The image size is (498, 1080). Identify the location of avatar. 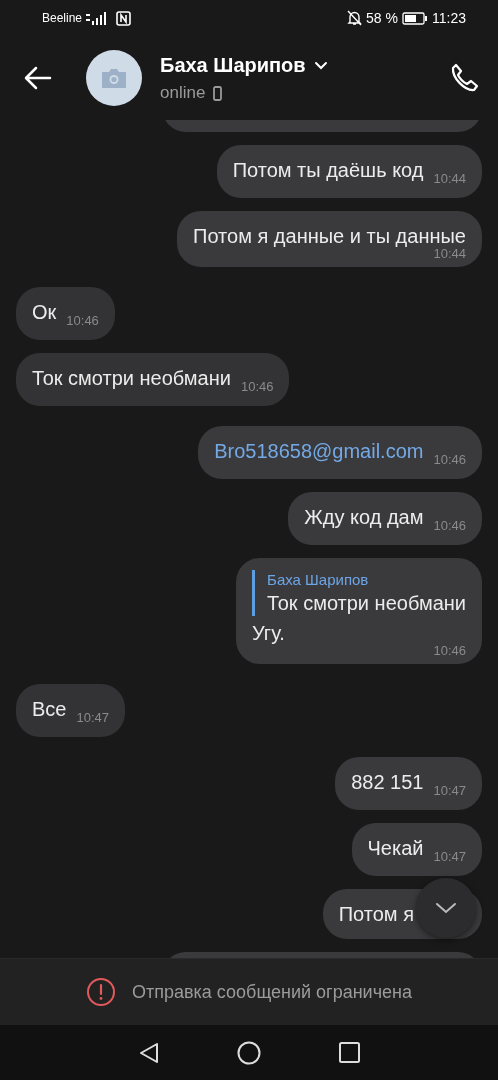
(114, 78).